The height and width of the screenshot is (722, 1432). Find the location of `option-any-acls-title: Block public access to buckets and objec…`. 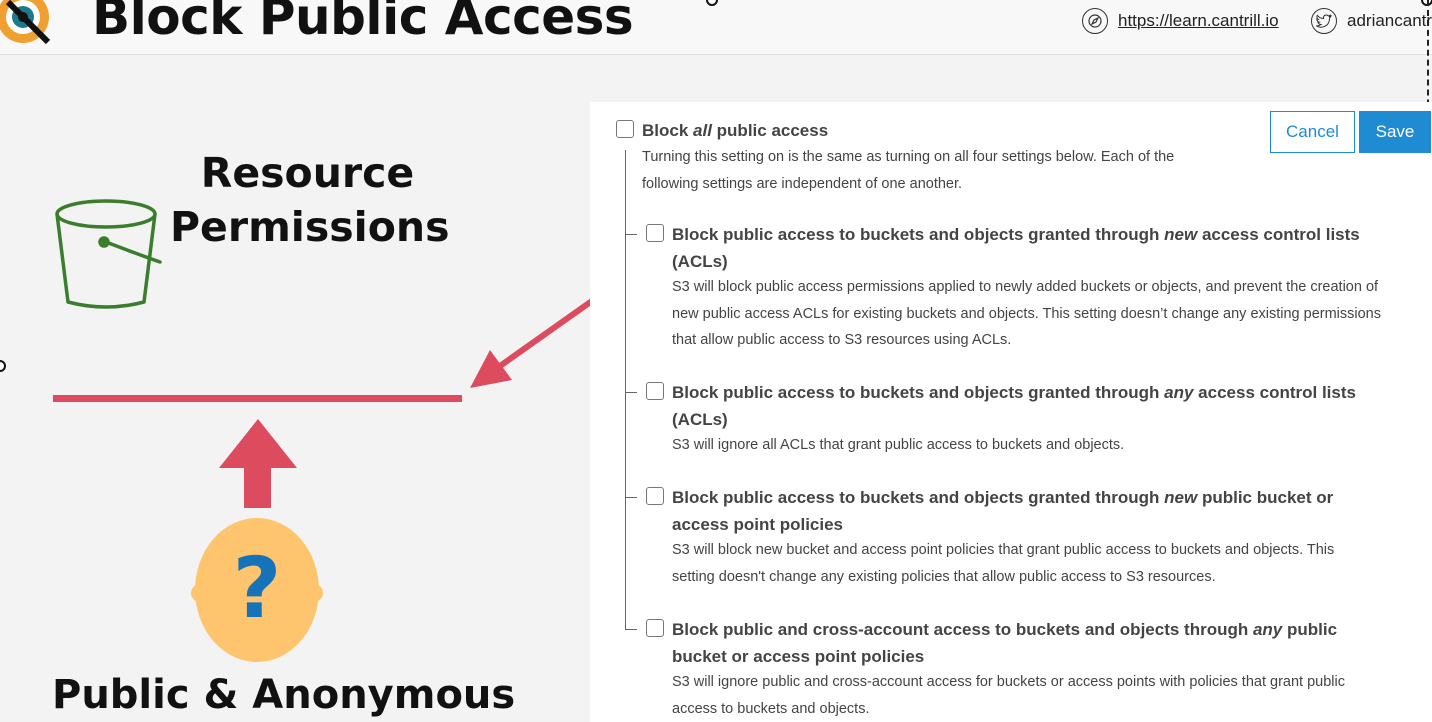

option-any-acls-title: Block public access to buckets and objec… is located at coordinates (1014, 406).